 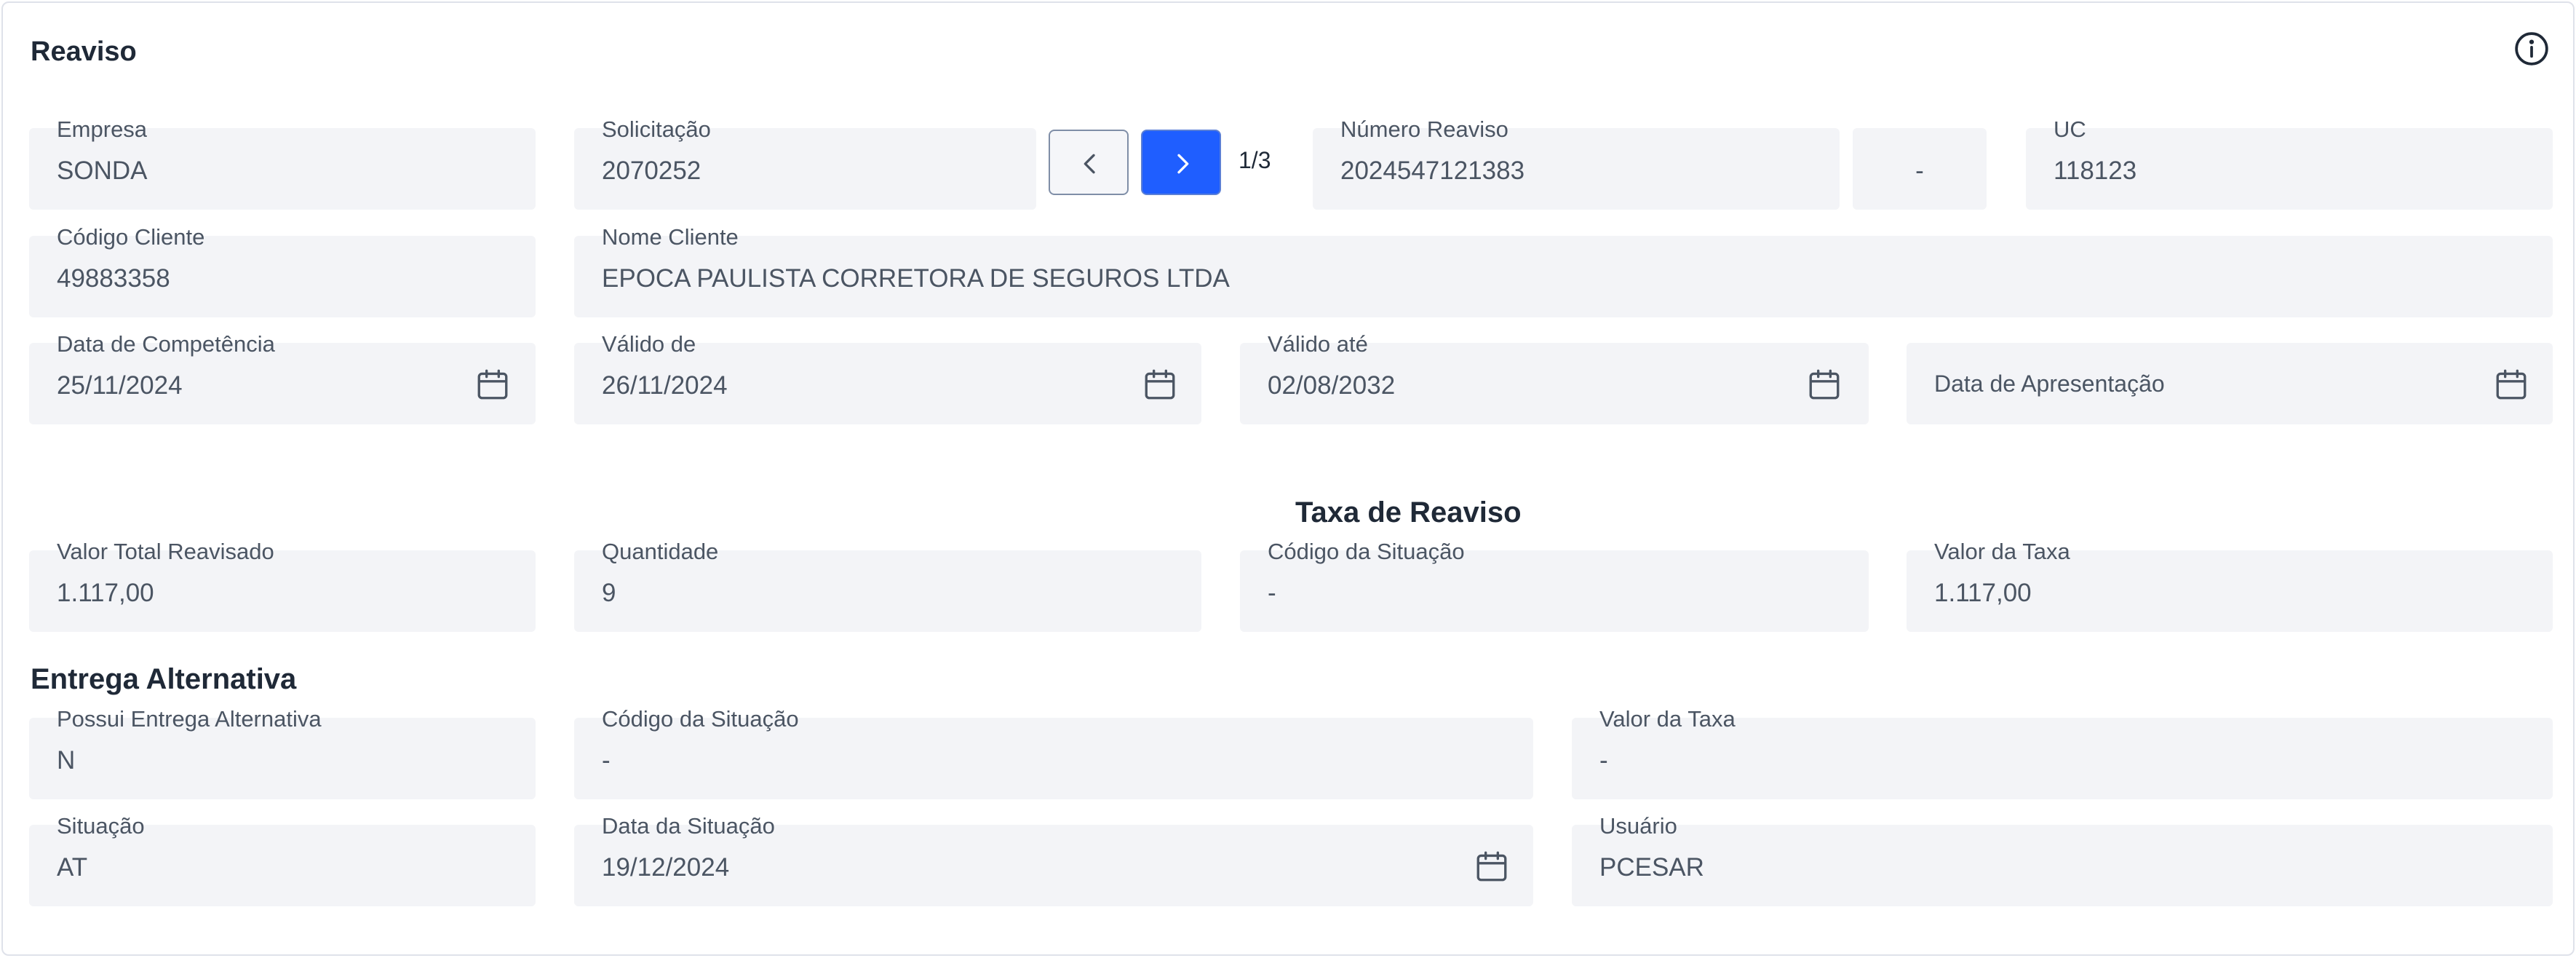 What do you see at coordinates (887, 585) in the screenshot?
I see `quantidade-field: Quantidade 9` at bounding box center [887, 585].